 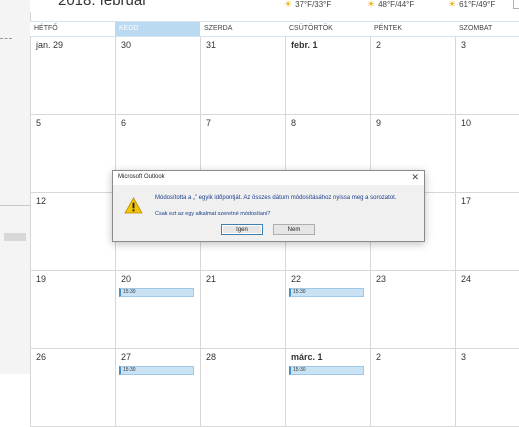 I want to click on day-number: 26, so click(x=41, y=357).